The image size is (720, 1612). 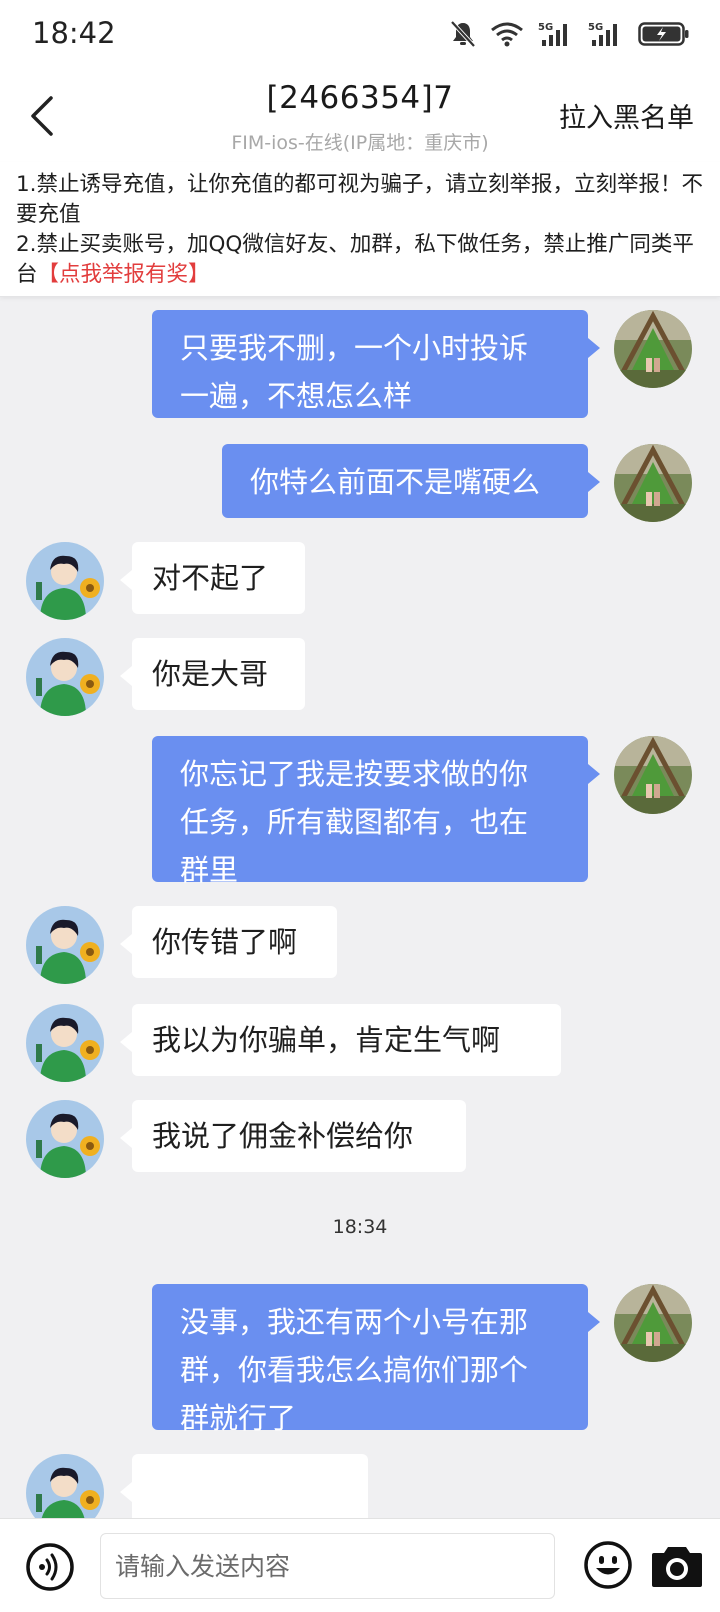 I want to click on voice-button, so click(x=50, y=1567).